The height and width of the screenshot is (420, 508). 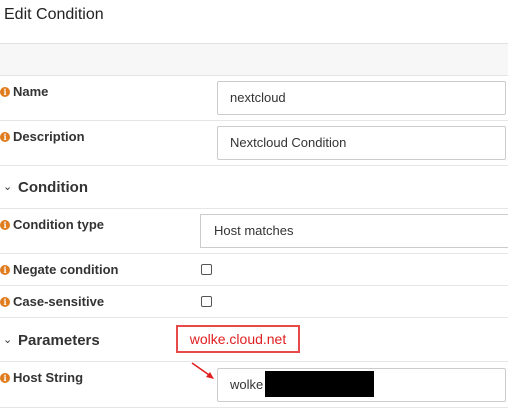 I want to click on host-string-label-group: i Host String, so click(x=41, y=377).